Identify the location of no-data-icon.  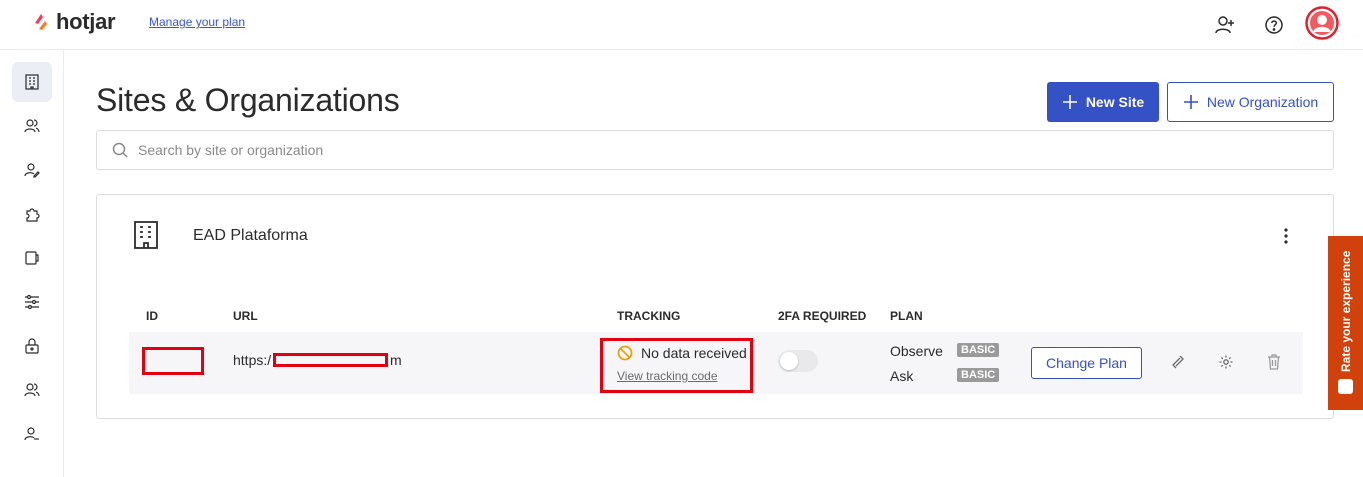
(625, 353).